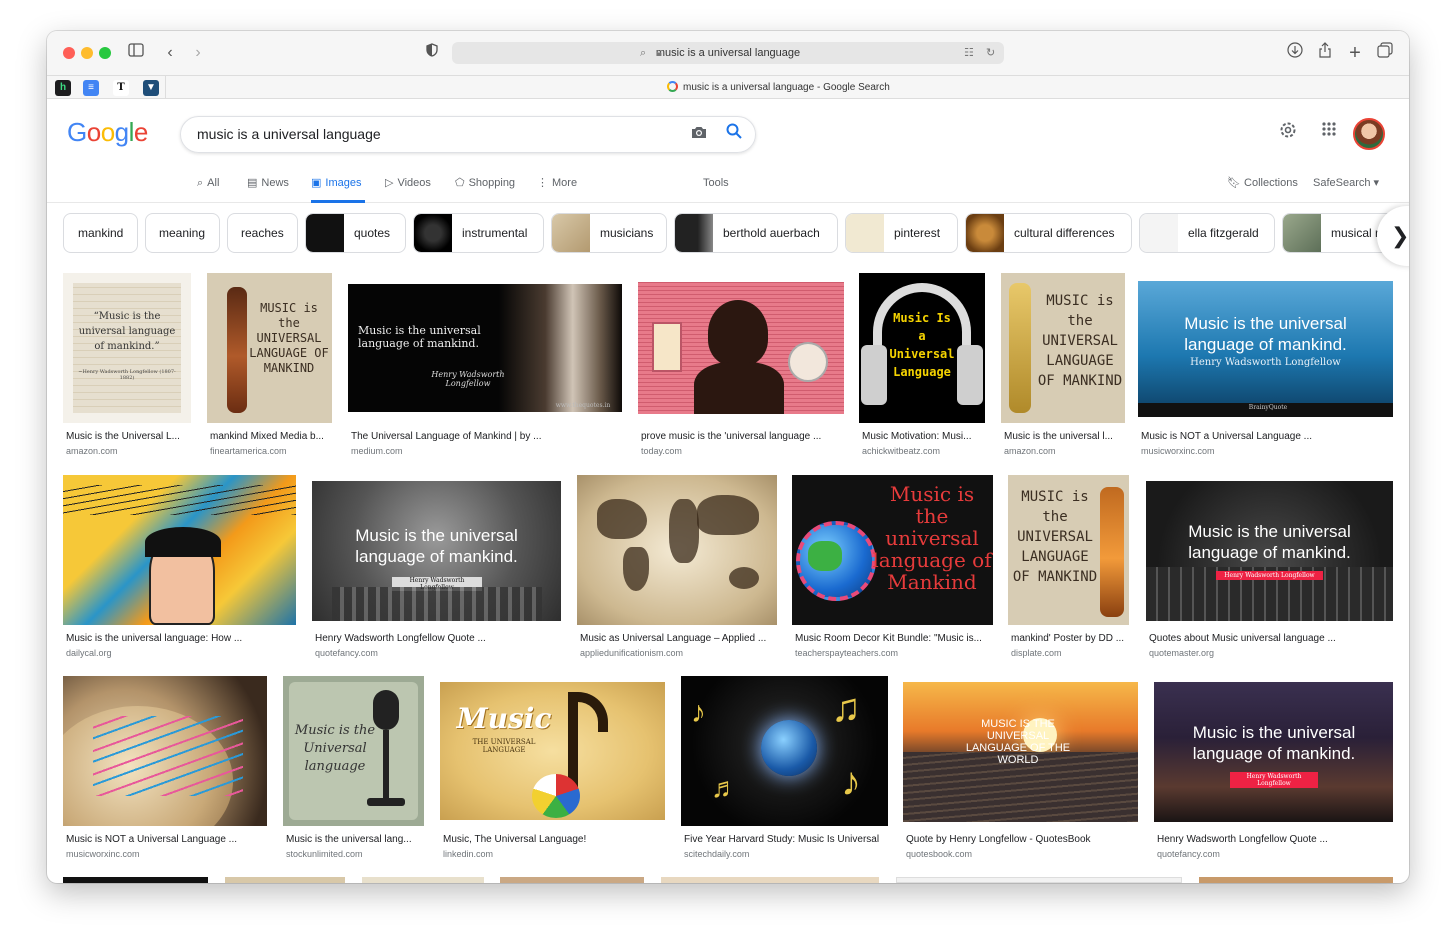  I want to click on favorite-h-icon: h, so click(63, 88).